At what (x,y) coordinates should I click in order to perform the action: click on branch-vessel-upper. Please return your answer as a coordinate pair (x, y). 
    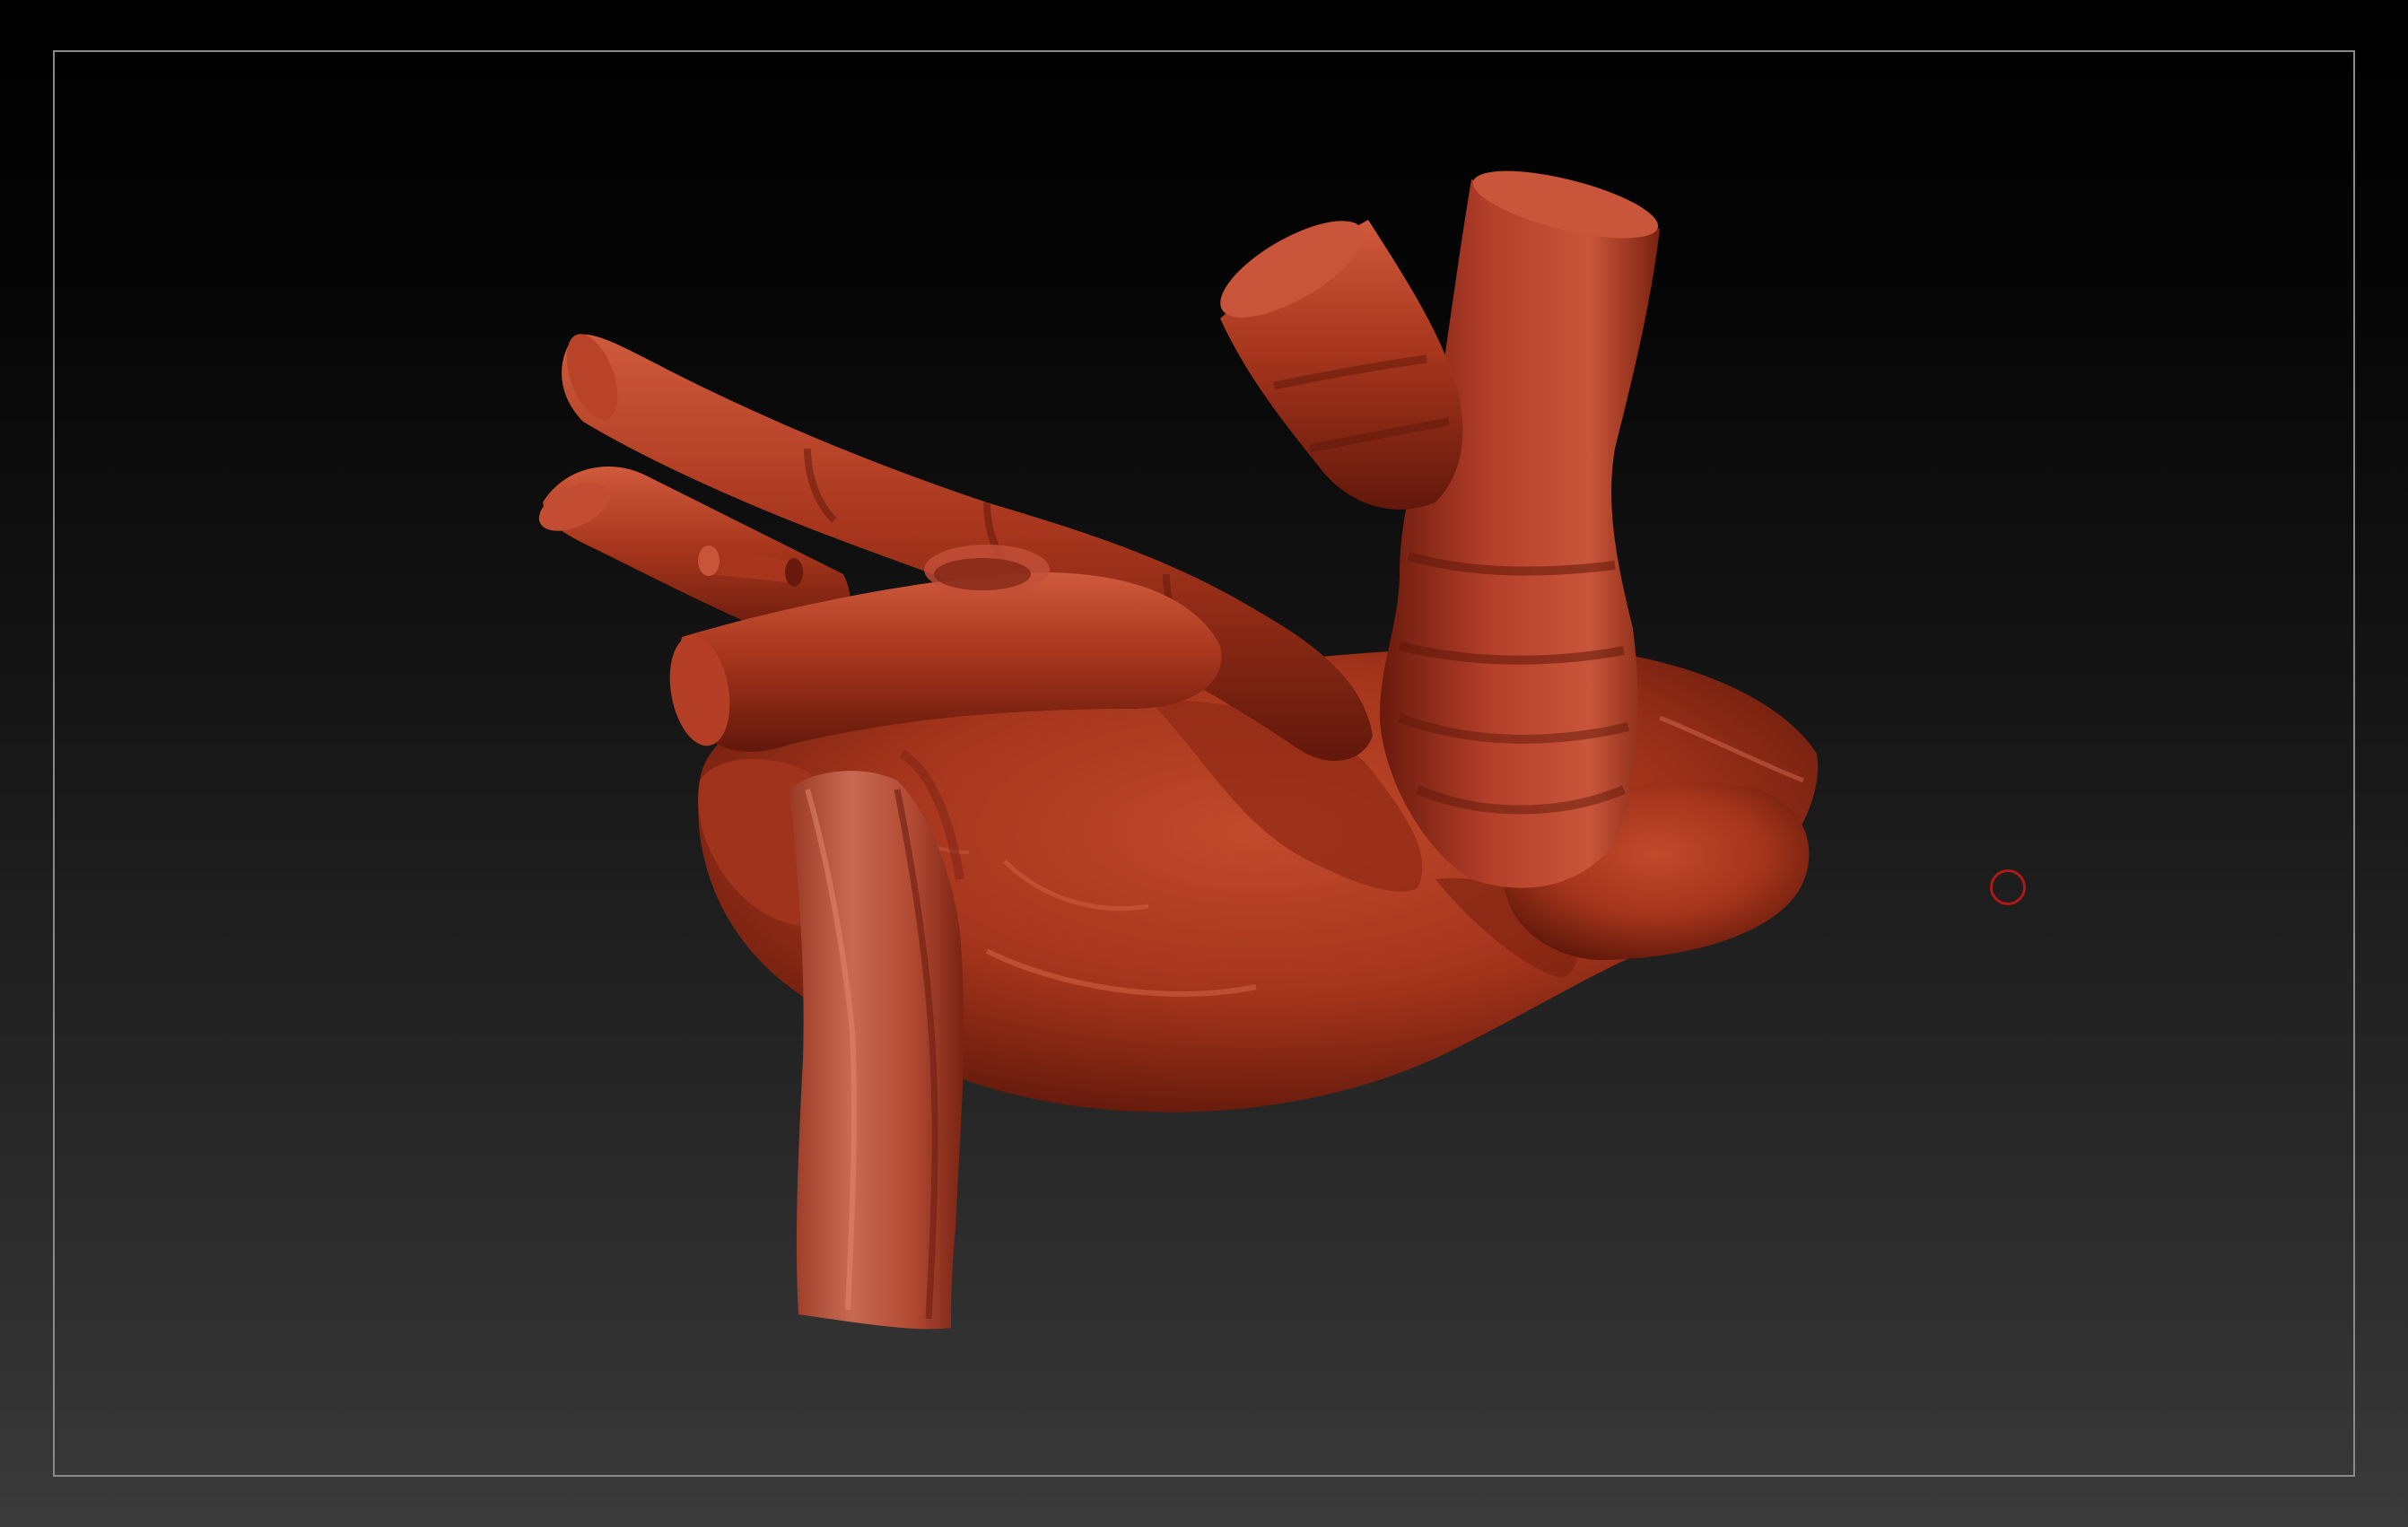
    Looking at the image, I should click on (1341, 365).